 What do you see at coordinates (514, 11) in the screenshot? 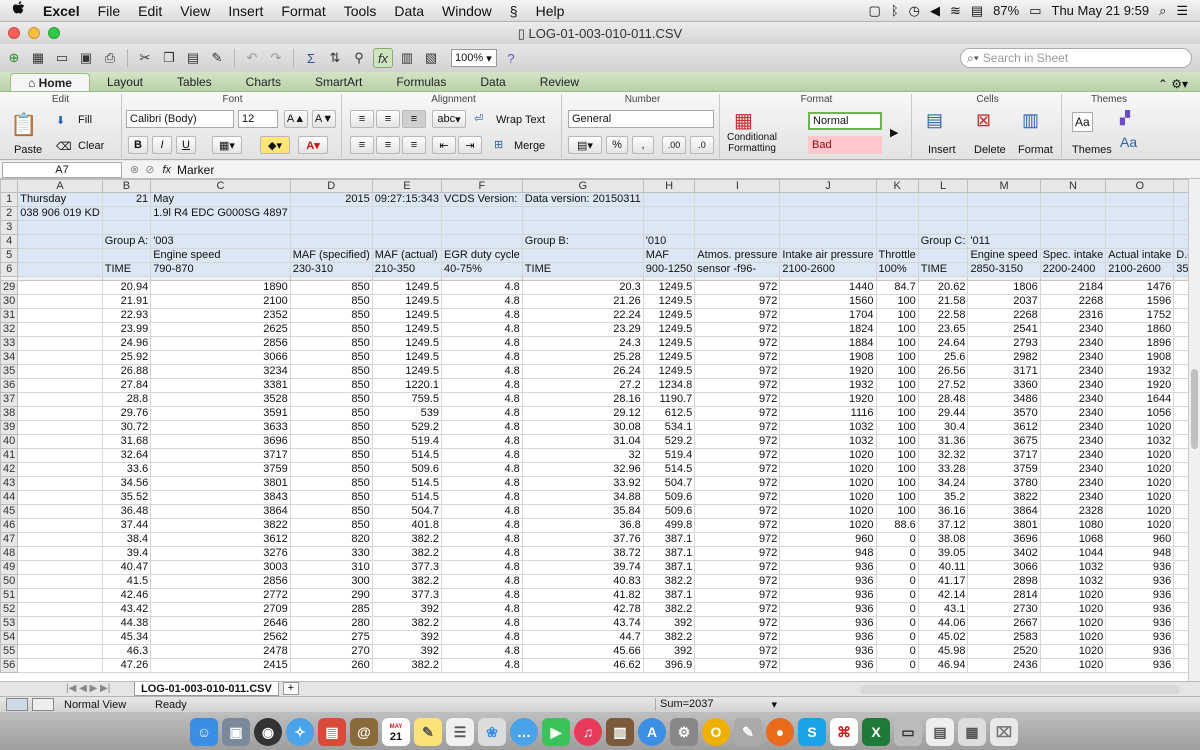
I see `script-menu-icon: §` at bounding box center [514, 11].